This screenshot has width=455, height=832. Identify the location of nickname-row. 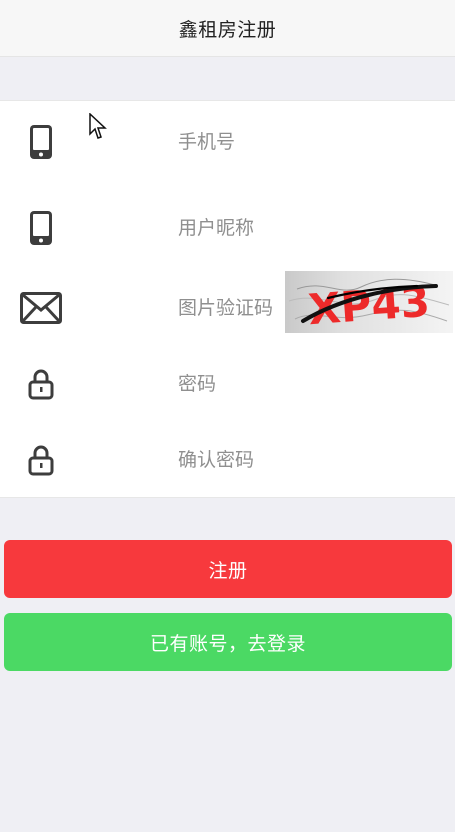
(227, 228).